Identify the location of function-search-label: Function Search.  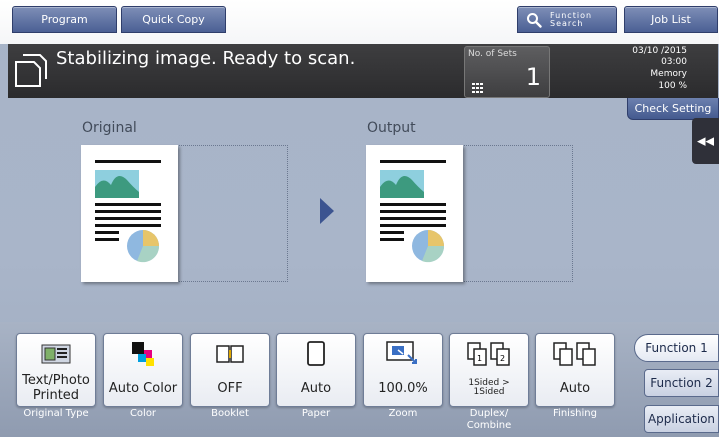
(571, 19).